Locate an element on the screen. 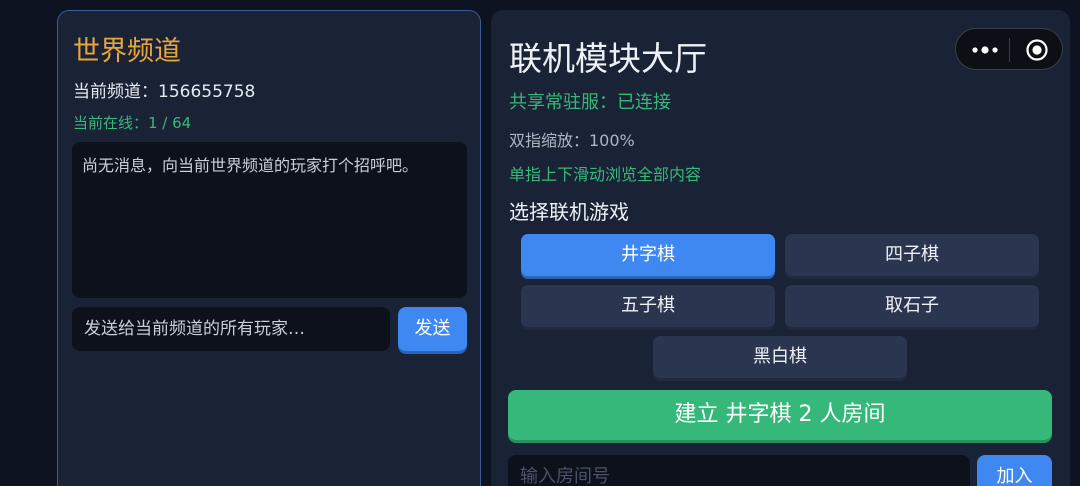 This screenshot has height=486, width=1080. world-channel-title: 世界频道 is located at coordinates (127, 51).